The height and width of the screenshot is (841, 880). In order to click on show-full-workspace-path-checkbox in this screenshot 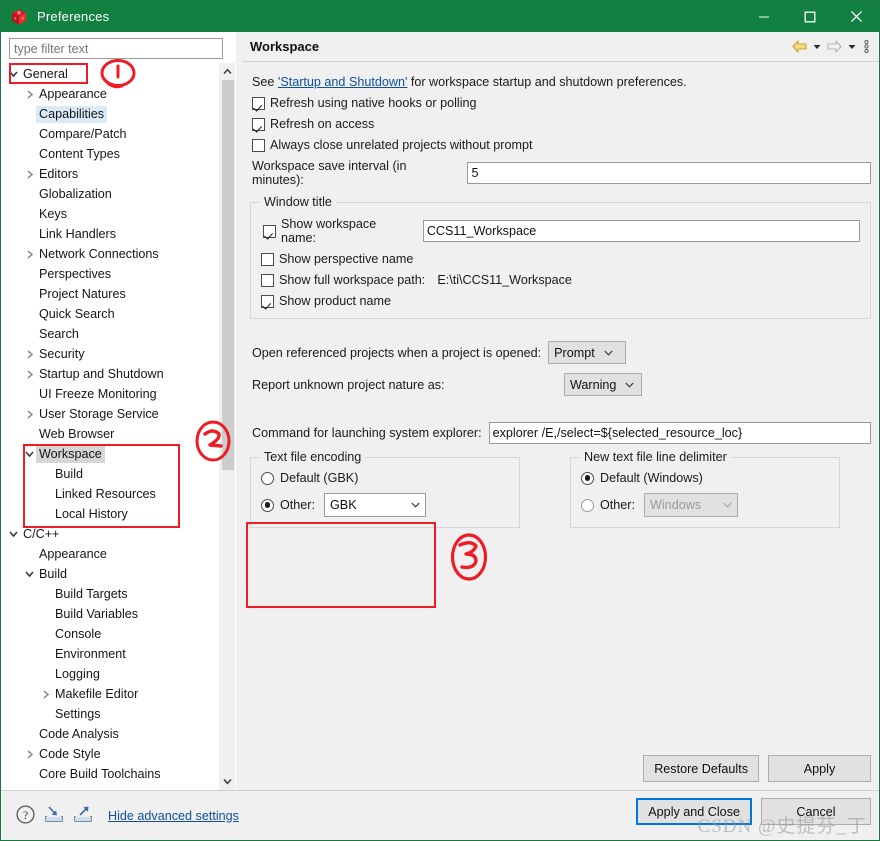, I will do `click(267, 280)`.